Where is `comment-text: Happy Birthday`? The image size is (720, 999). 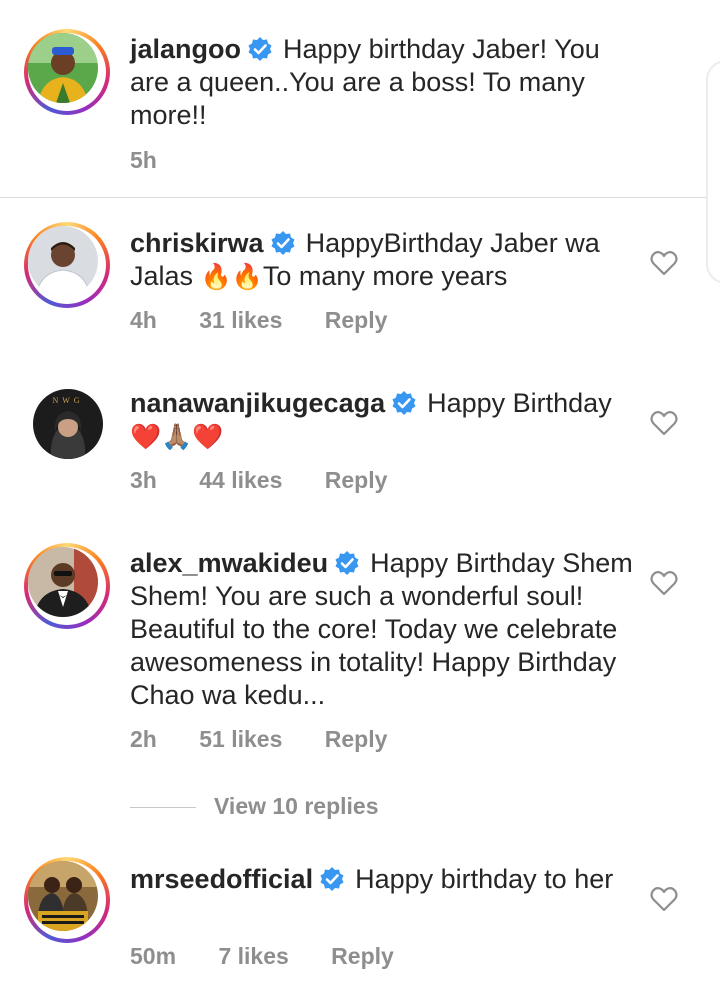
comment-text: Happy Birthday is located at coordinates (519, 403).